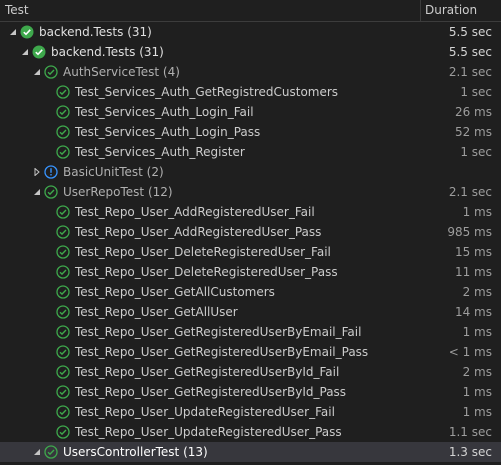 The width and height of the screenshot is (501, 465). Describe the element at coordinates (206, 272) in the screenshot. I see `test-name: Test_Repo_User_DeleteRegisteredUser_Pass` at that location.